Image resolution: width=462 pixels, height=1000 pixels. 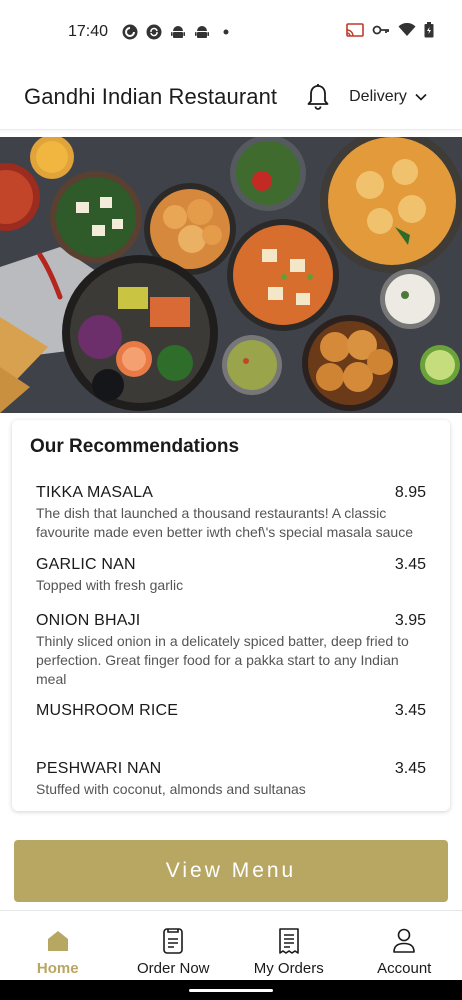 I want to click on order-icon, so click(x=173, y=941).